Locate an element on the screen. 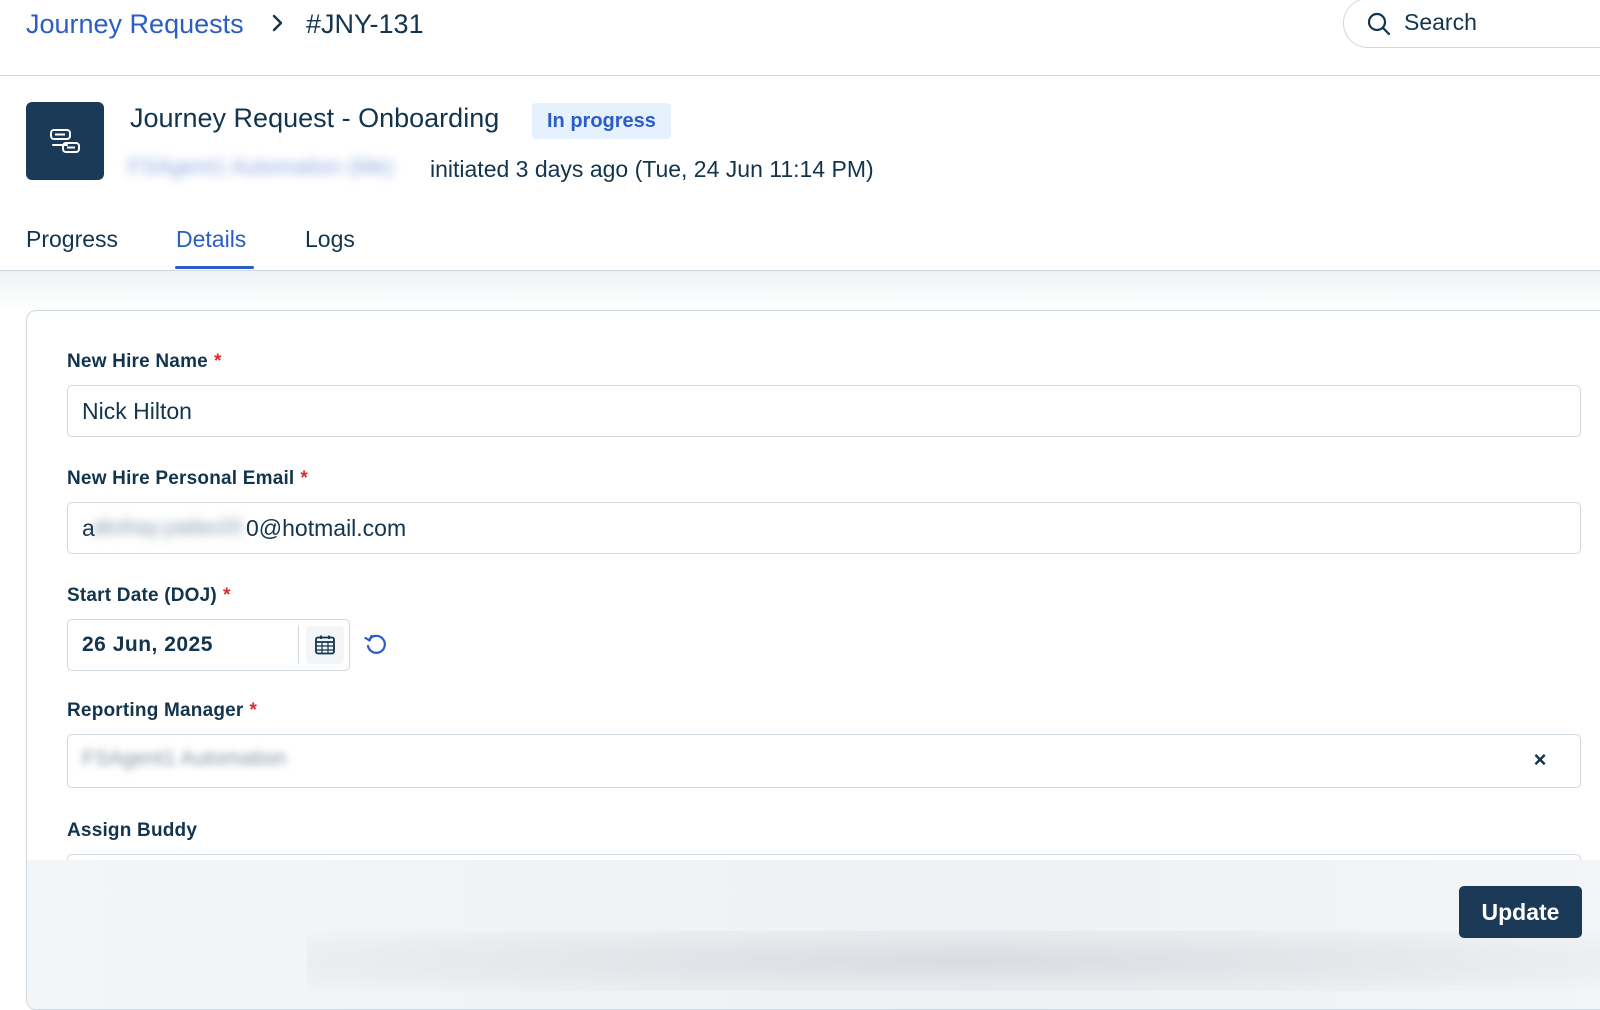 This screenshot has height=1010, width=1600. assign-buddy-label: Assign Buddy is located at coordinates (132, 831).